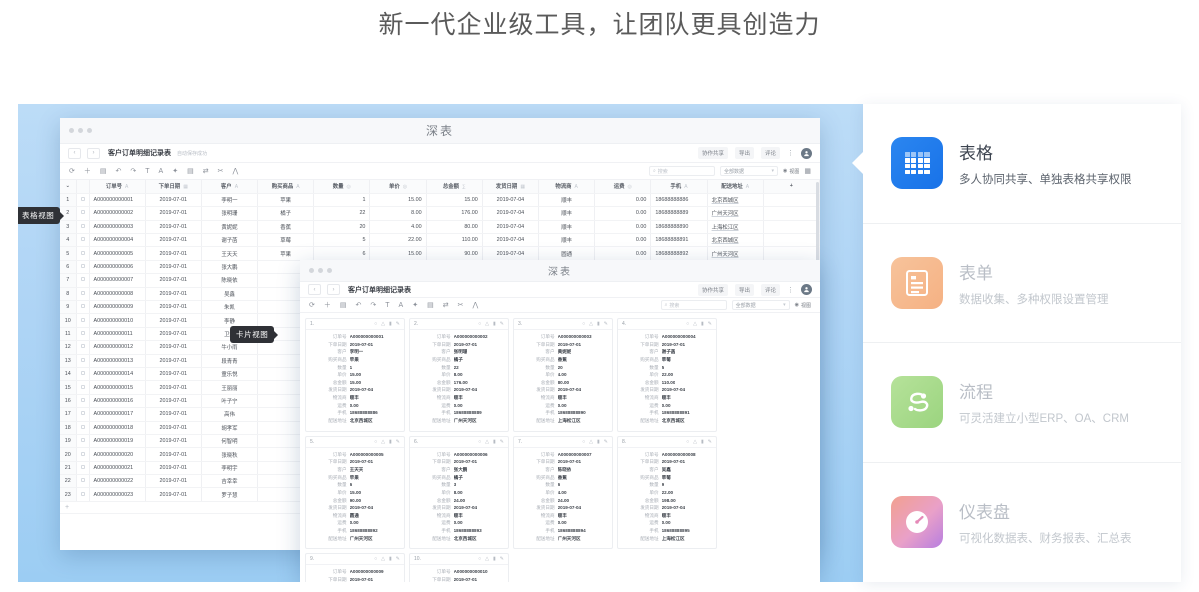 The image size is (1199, 592). Describe the element at coordinates (230, 280) in the screenshot. I see `cell-customer: 陈晓依` at that location.